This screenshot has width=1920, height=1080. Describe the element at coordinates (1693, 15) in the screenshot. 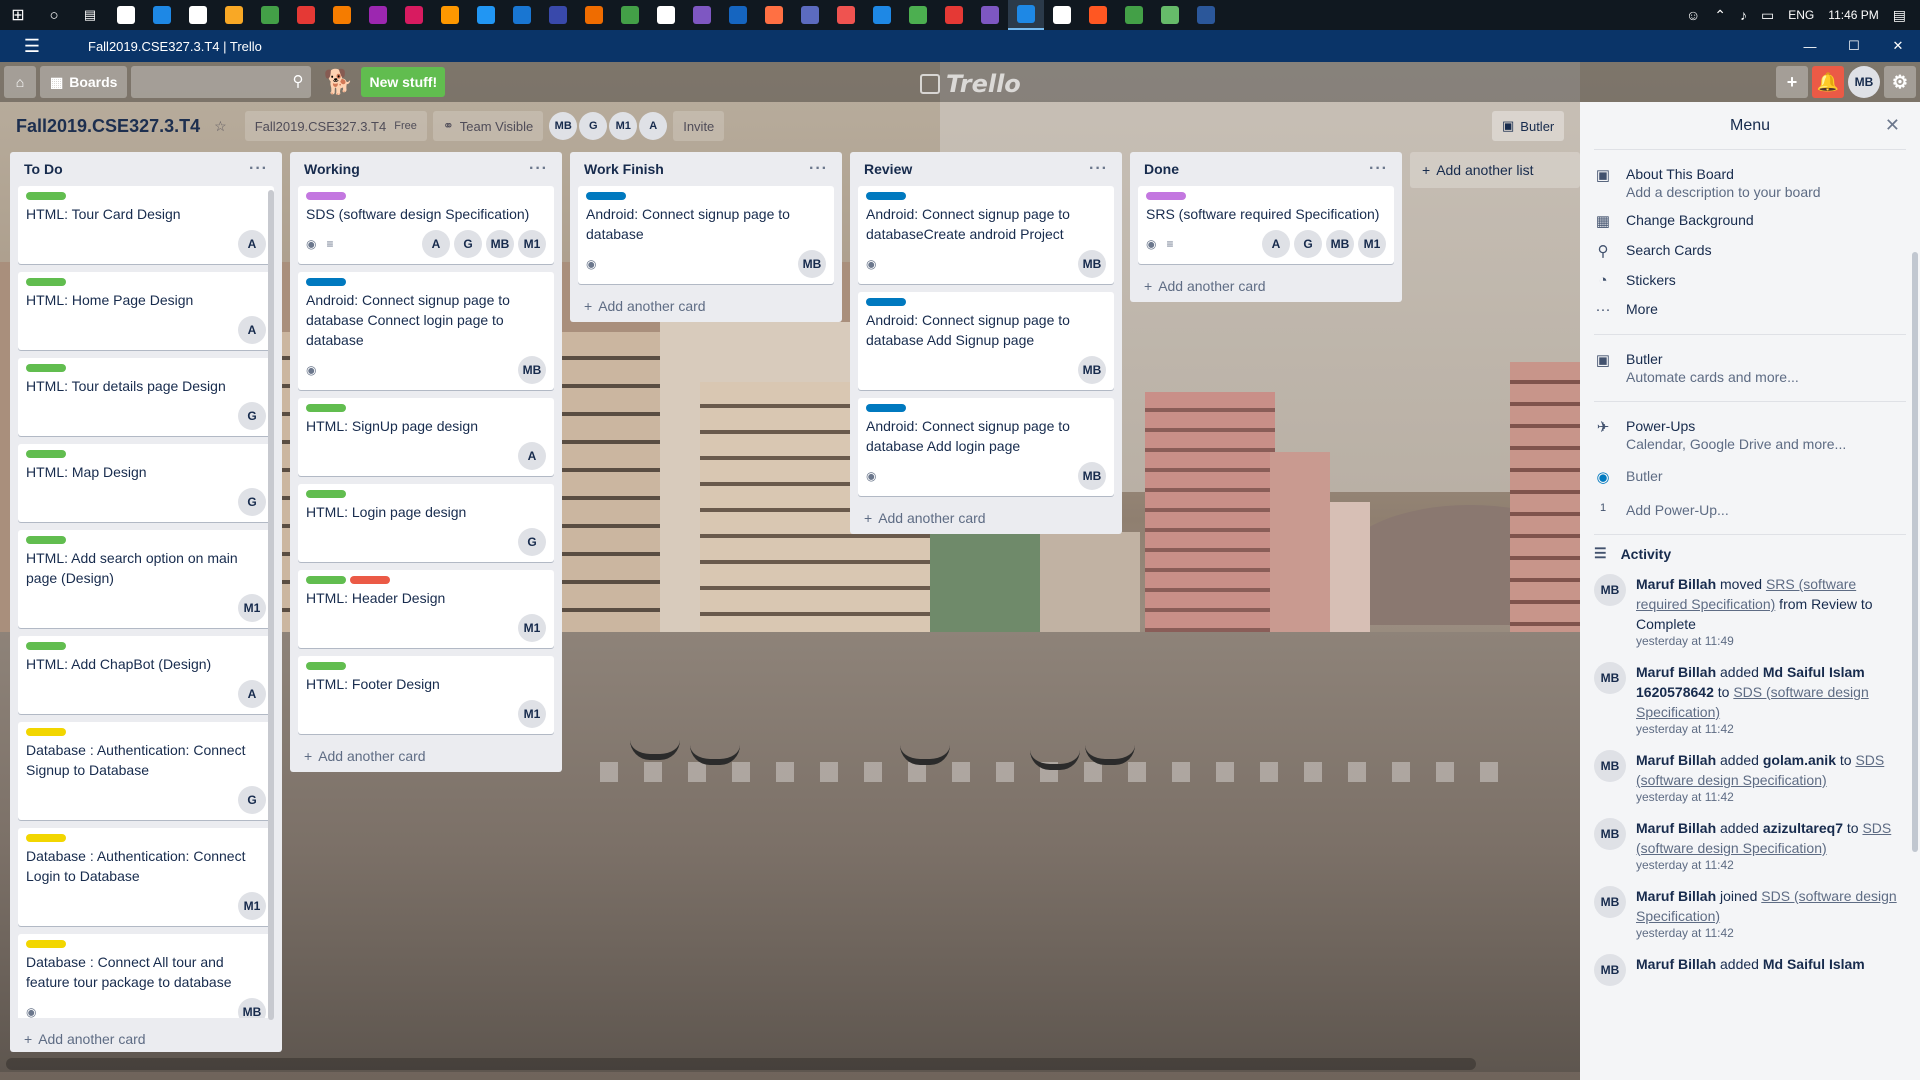

I see `people-icon: ☺` at that location.